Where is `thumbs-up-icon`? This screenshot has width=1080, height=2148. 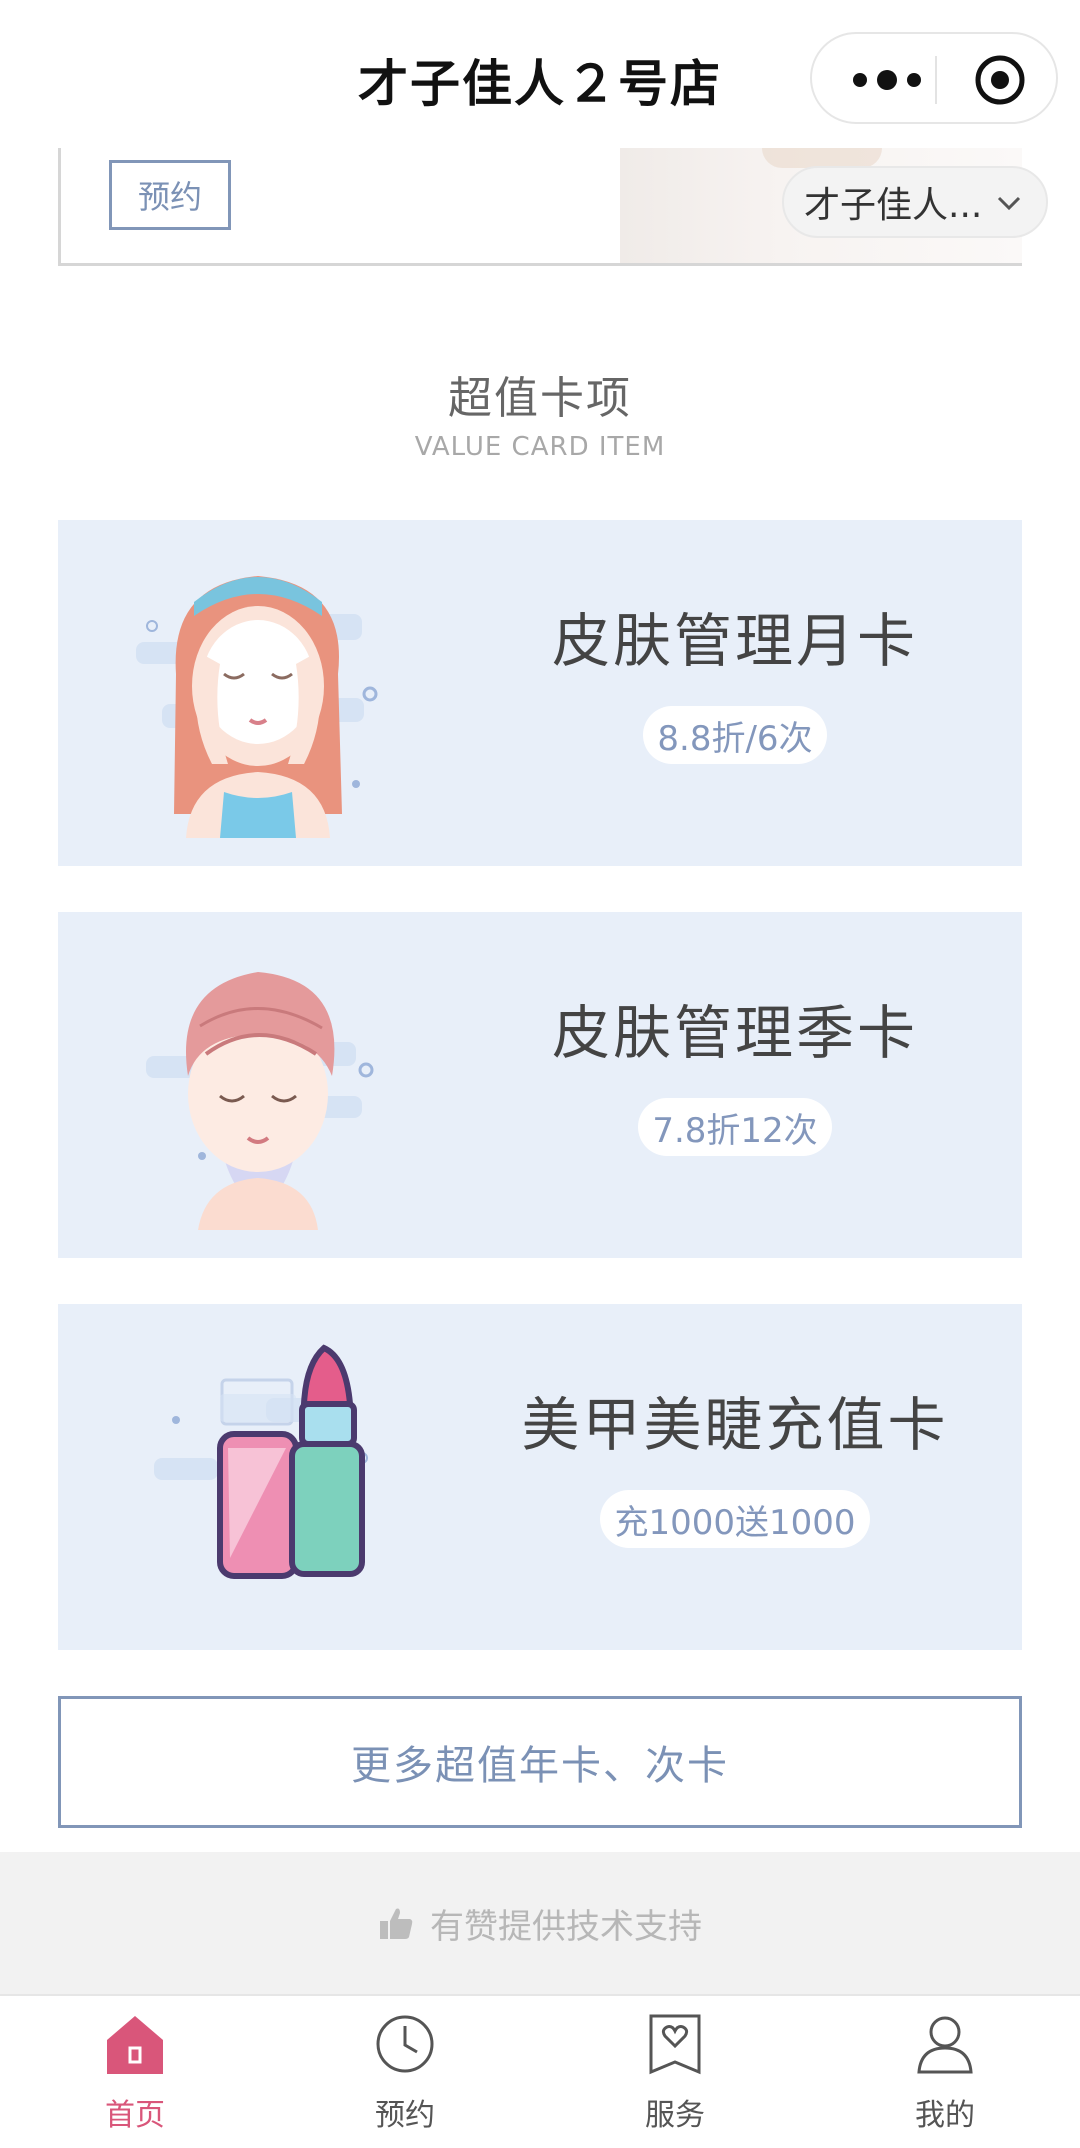
thumbs-up-icon is located at coordinates (396, 1923).